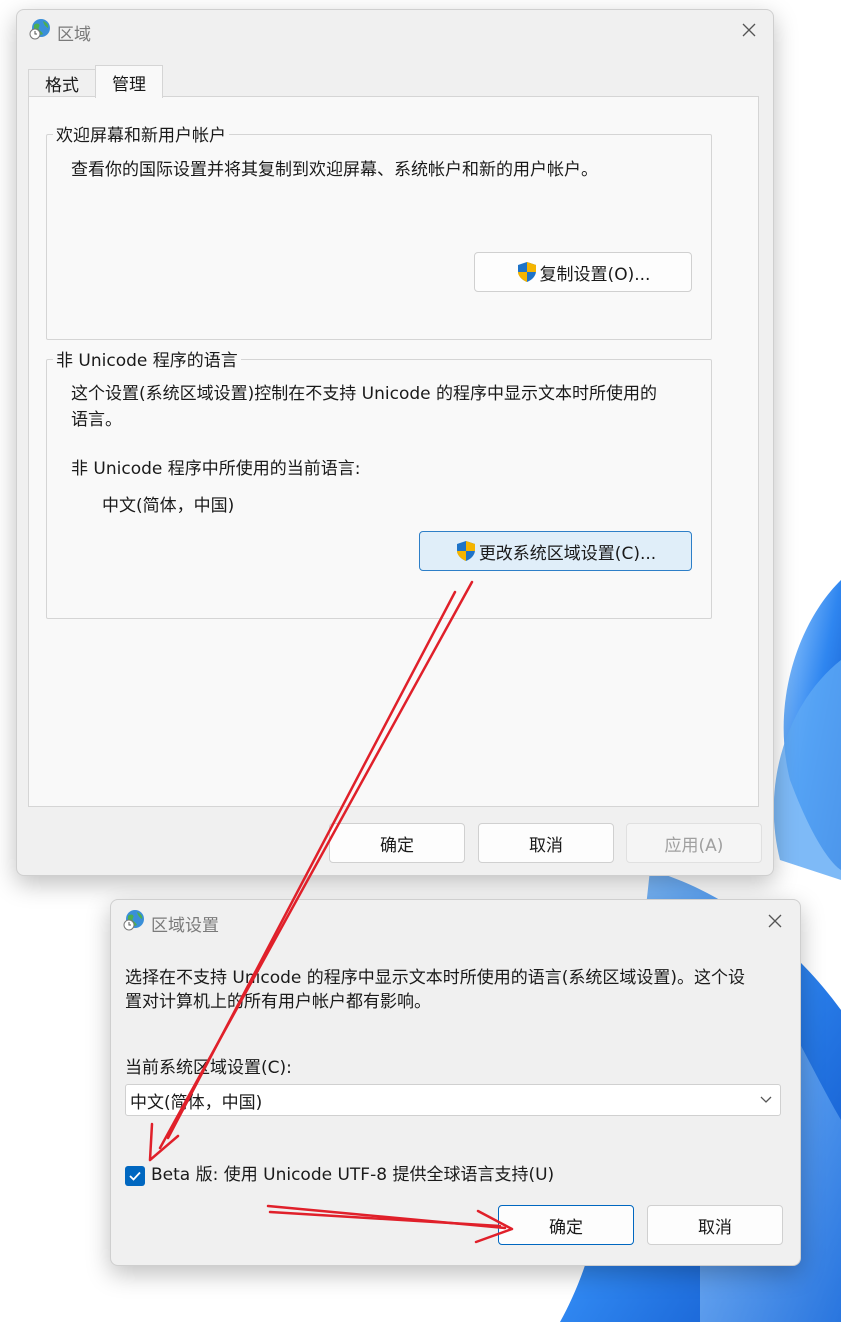  I want to click on ok-button: 确定, so click(397, 843).